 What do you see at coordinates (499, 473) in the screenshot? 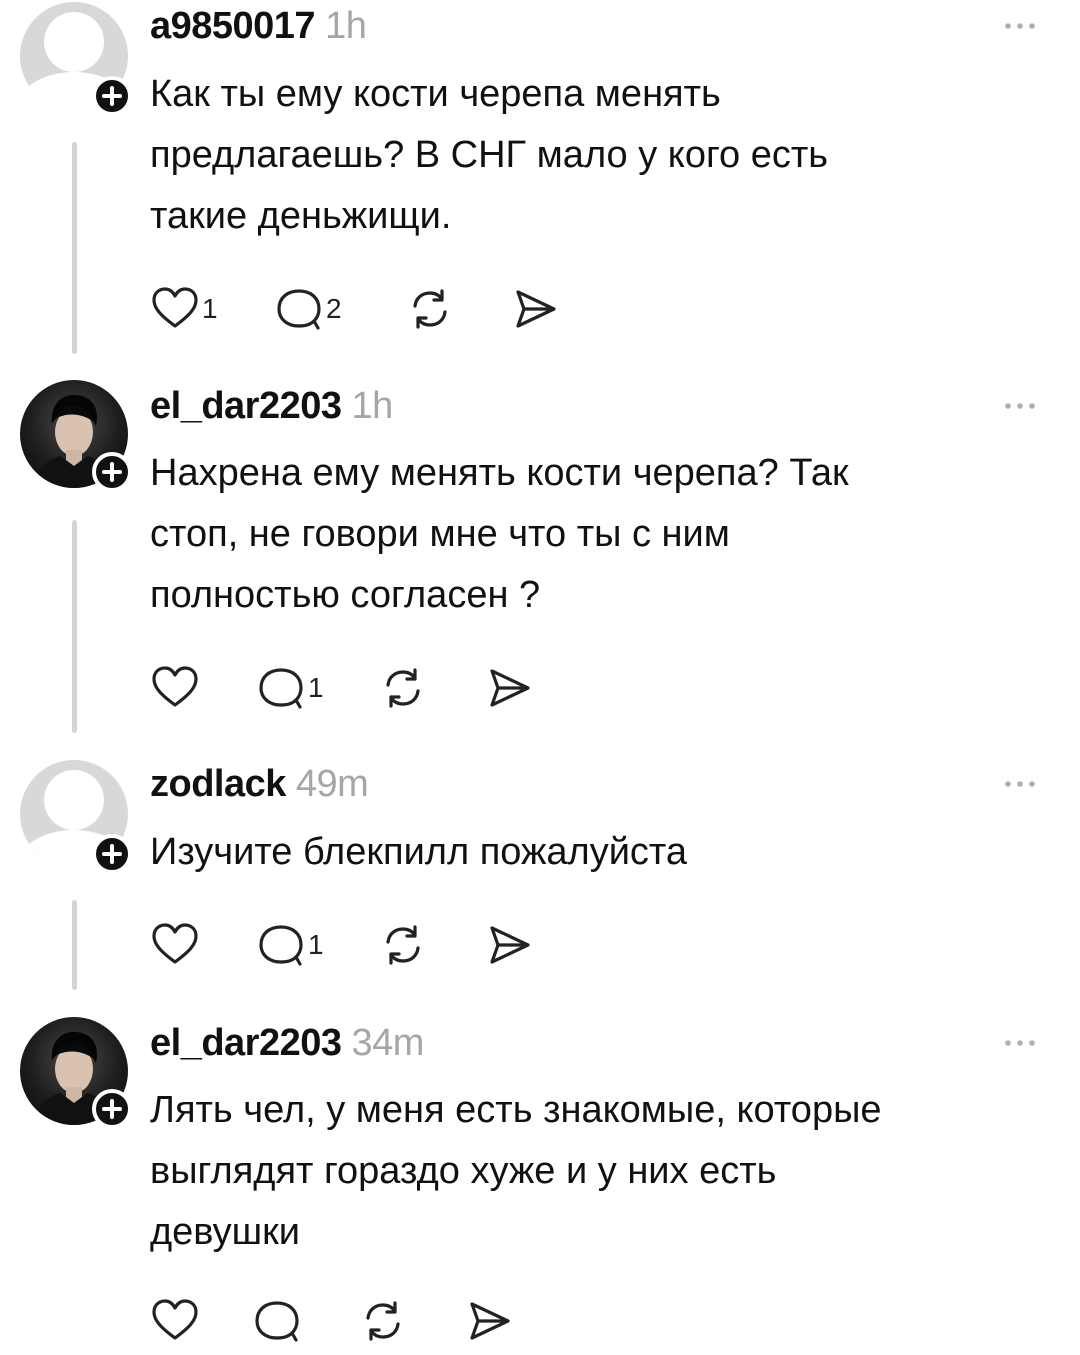
I see `text-line: Нахрена ему менять кости черепа? Так` at bounding box center [499, 473].